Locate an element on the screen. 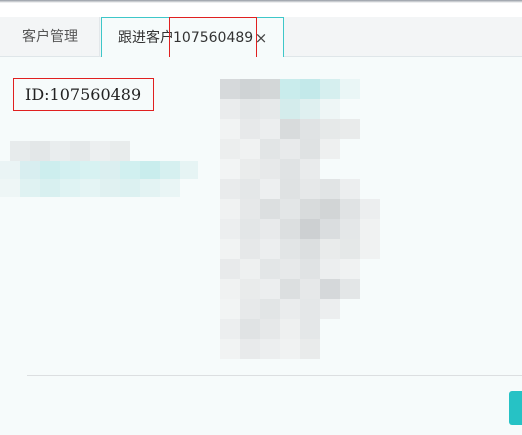 The width and height of the screenshot is (522, 435). tab-follow-up-id: 107560489 is located at coordinates (213, 38).